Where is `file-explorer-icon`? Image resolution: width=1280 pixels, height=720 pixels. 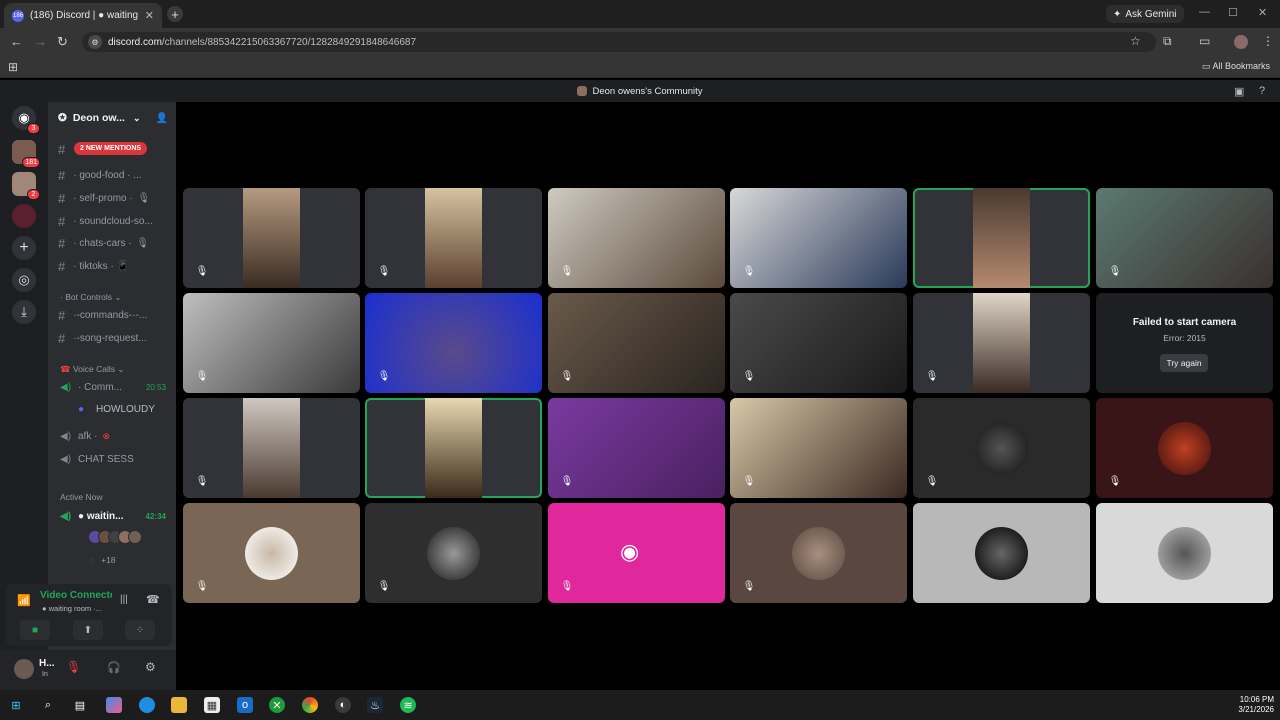
file-explorer-icon is located at coordinates (179, 705).